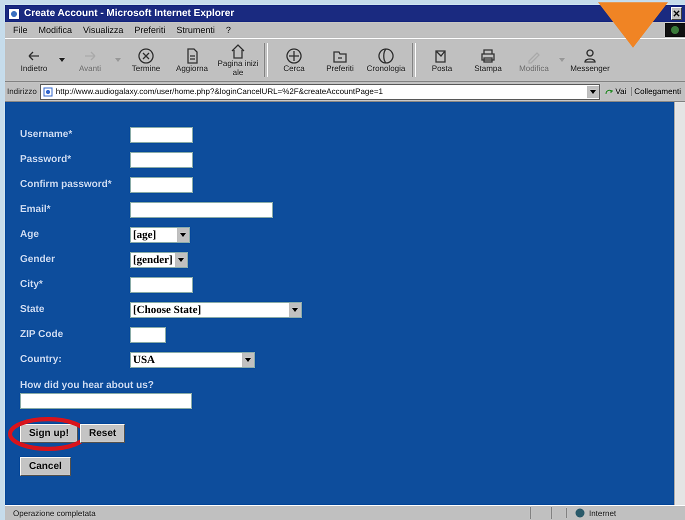 Image resolution: width=685 pixels, height=520 pixels. Describe the element at coordinates (675, 30) in the screenshot. I see `browser-logo-icon` at that location.